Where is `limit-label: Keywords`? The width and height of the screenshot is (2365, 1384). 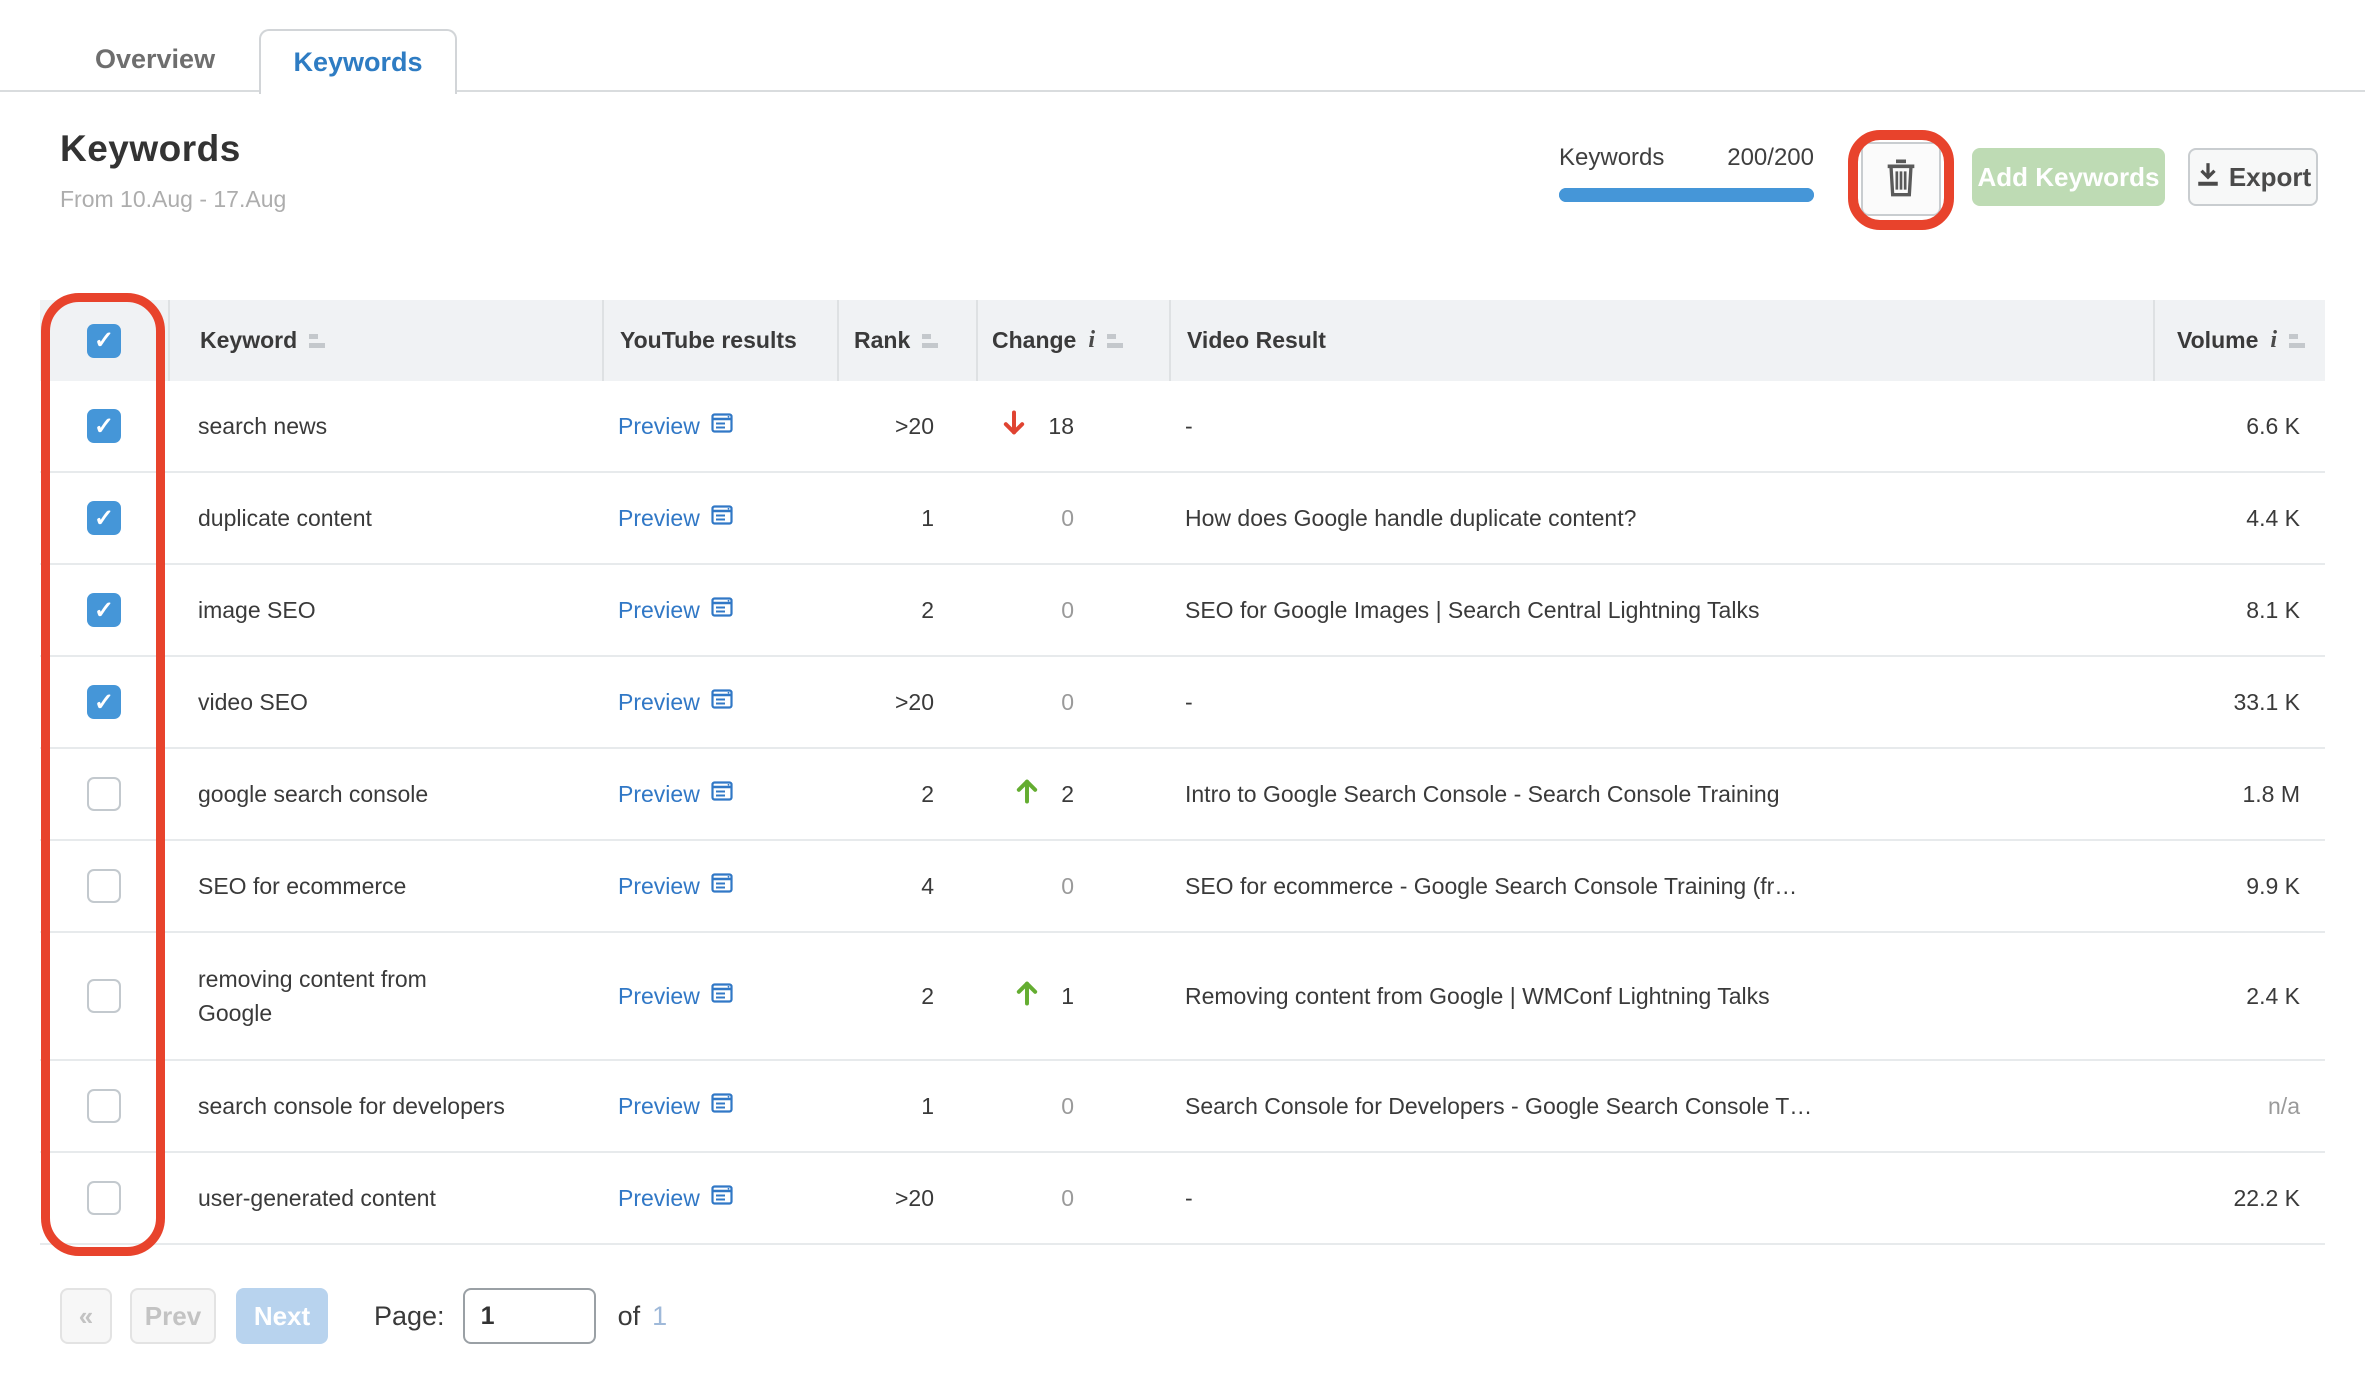 limit-label: Keywords is located at coordinates (1612, 157).